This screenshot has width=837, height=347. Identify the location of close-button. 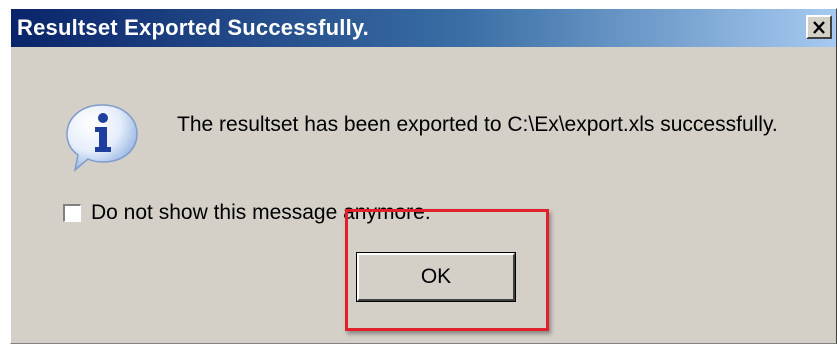
(819, 27).